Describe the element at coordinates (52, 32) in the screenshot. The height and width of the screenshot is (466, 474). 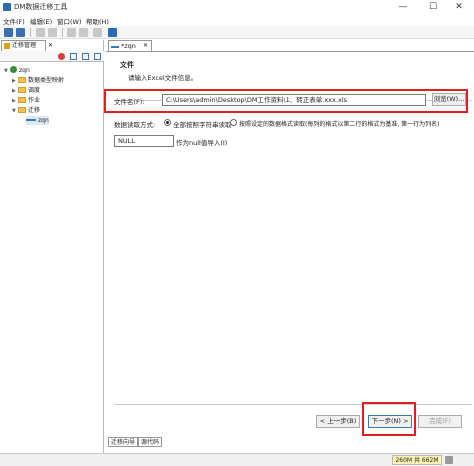
I see `paste-icon` at that location.